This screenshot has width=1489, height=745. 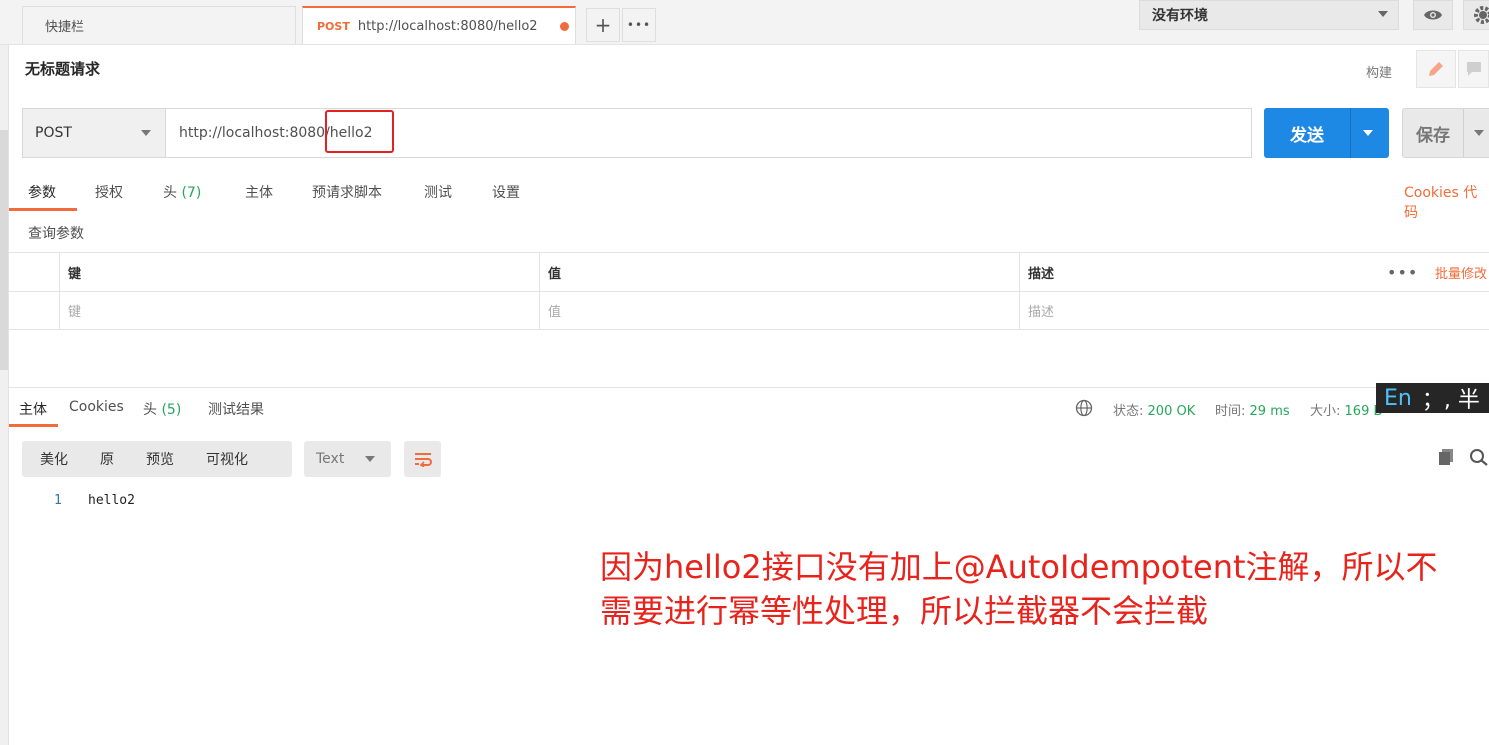 What do you see at coordinates (94, 133) in the screenshot?
I see `method-select: POST` at bounding box center [94, 133].